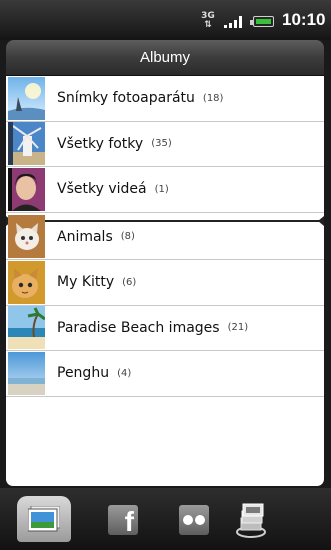 This screenshot has height=550, width=331. I want to click on facebook-icon: f, so click(123, 520).